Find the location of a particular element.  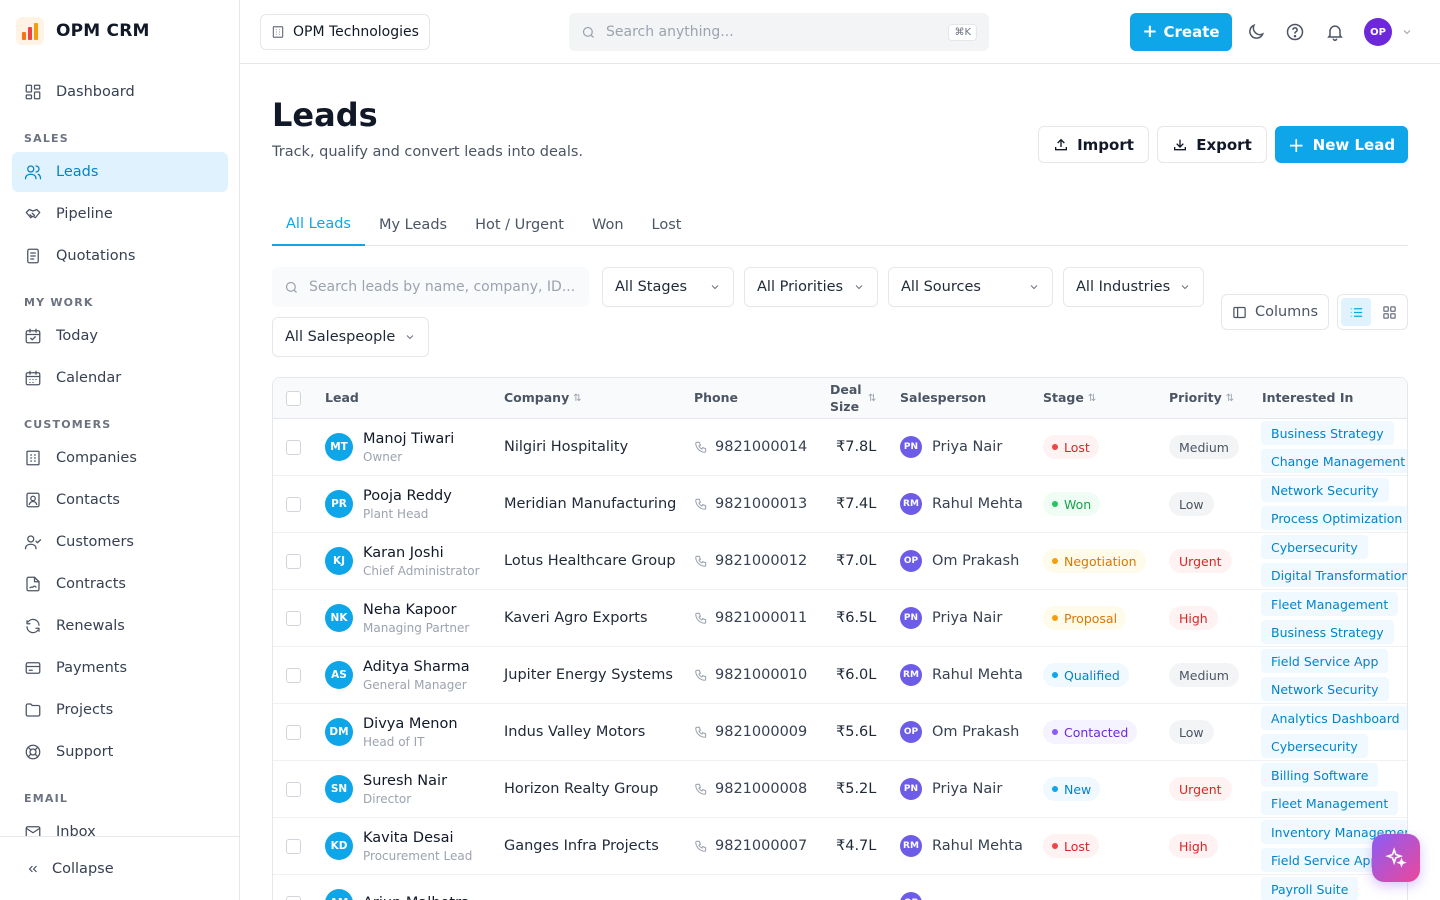

lead-name: Neha Kapoor is located at coordinates (416, 610).